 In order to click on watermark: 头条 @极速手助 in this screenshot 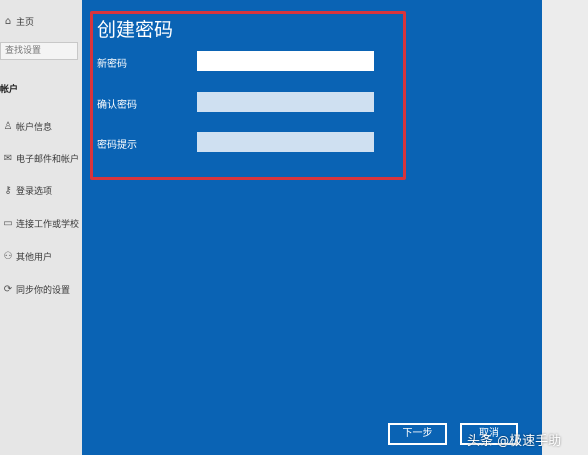, I will do `click(514, 439)`.